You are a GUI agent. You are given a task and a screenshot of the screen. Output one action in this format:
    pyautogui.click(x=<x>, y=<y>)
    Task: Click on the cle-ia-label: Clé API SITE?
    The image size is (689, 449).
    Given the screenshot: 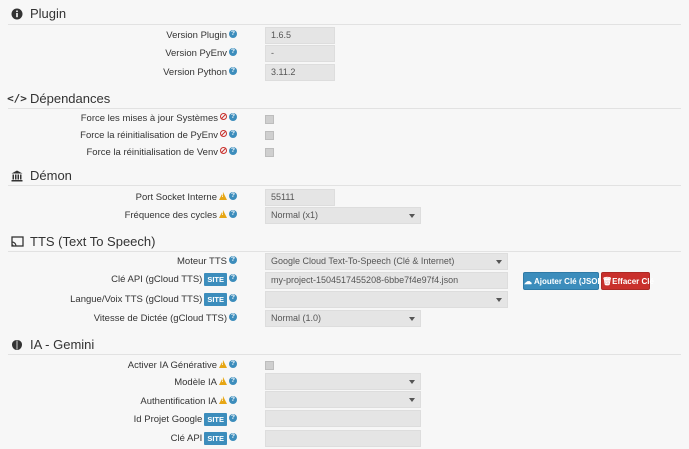 What is the action you would take?
    pyautogui.click(x=204, y=438)
    